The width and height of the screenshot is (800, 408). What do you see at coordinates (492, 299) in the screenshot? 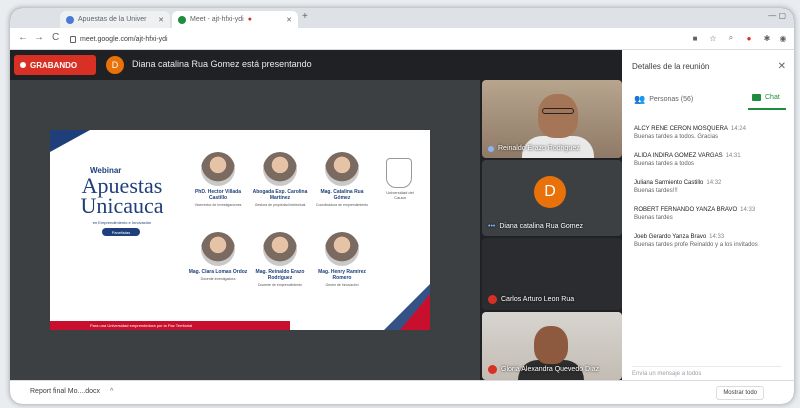
I see `mic-off-icon` at bounding box center [492, 299].